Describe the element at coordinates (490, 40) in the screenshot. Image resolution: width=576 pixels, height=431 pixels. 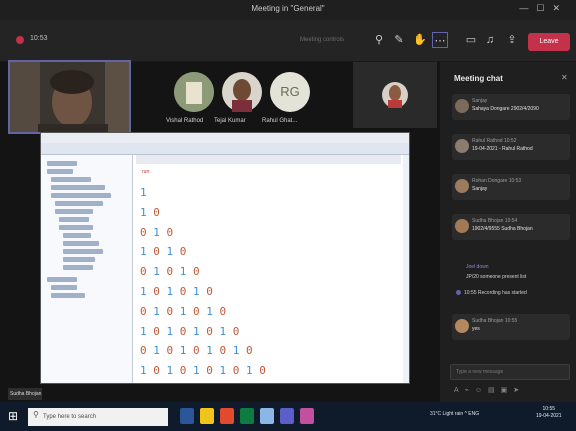
I see `mic-icon: ♫` at that location.